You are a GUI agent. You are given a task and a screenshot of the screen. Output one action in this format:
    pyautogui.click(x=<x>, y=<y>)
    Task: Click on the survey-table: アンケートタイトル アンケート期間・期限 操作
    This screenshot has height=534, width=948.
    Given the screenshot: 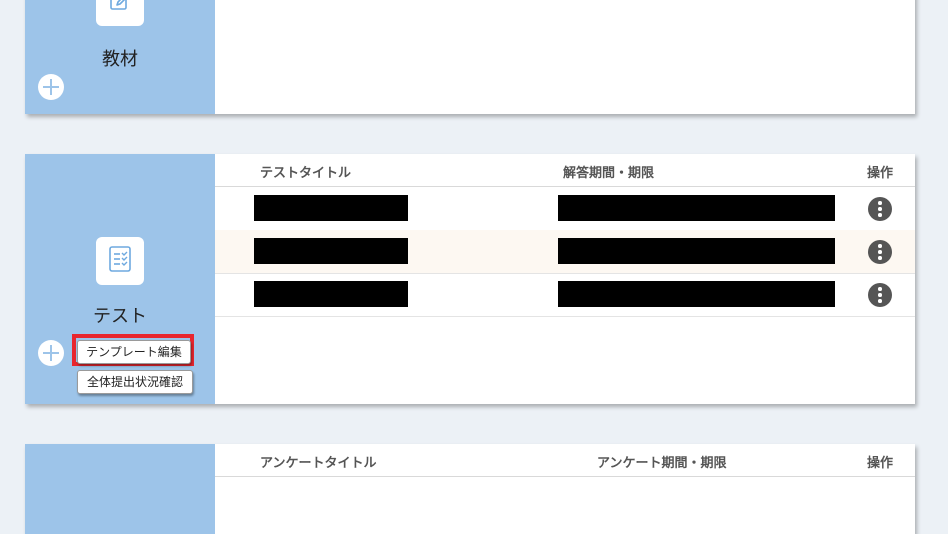 What is the action you would take?
    pyautogui.click(x=565, y=489)
    